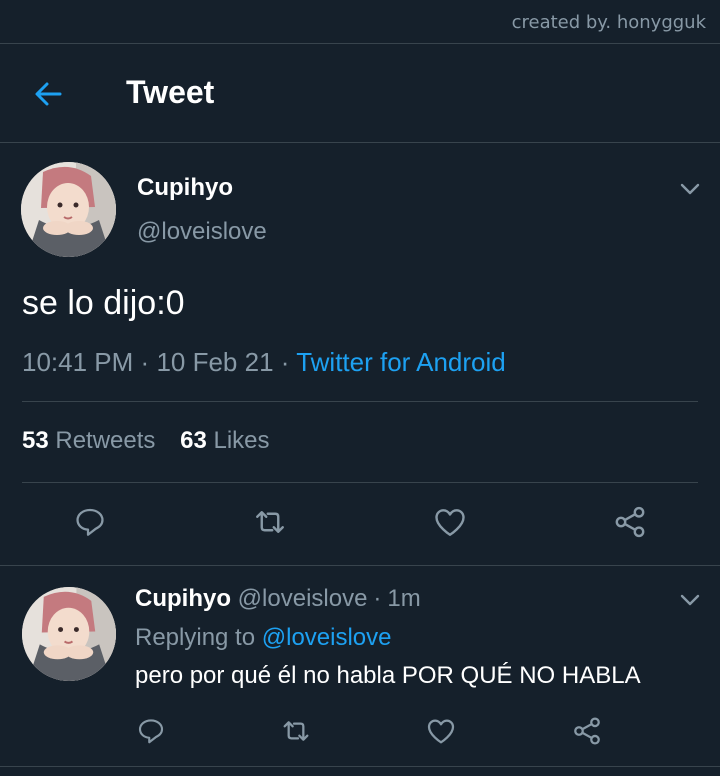  Describe the element at coordinates (202, 232) in the screenshot. I see `author-handle: @loveislove` at that location.